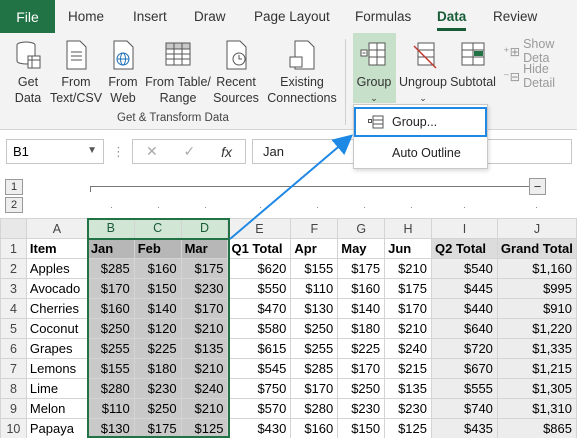 The width and height of the screenshot is (577, 438). Describe the element at coordinates (56, 428) in the screenshot. I see `table-cell: Papaya` at that location.